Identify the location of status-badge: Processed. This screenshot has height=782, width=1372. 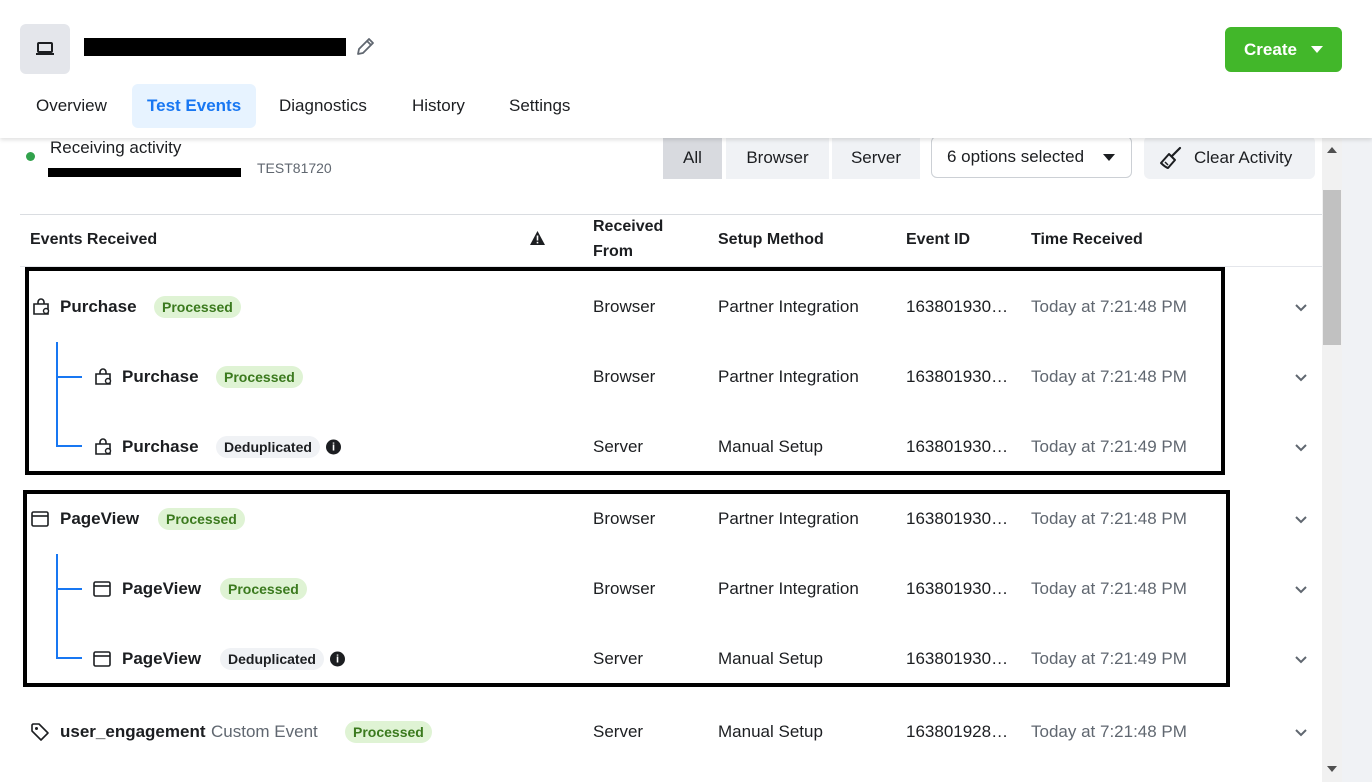
(388, 732).